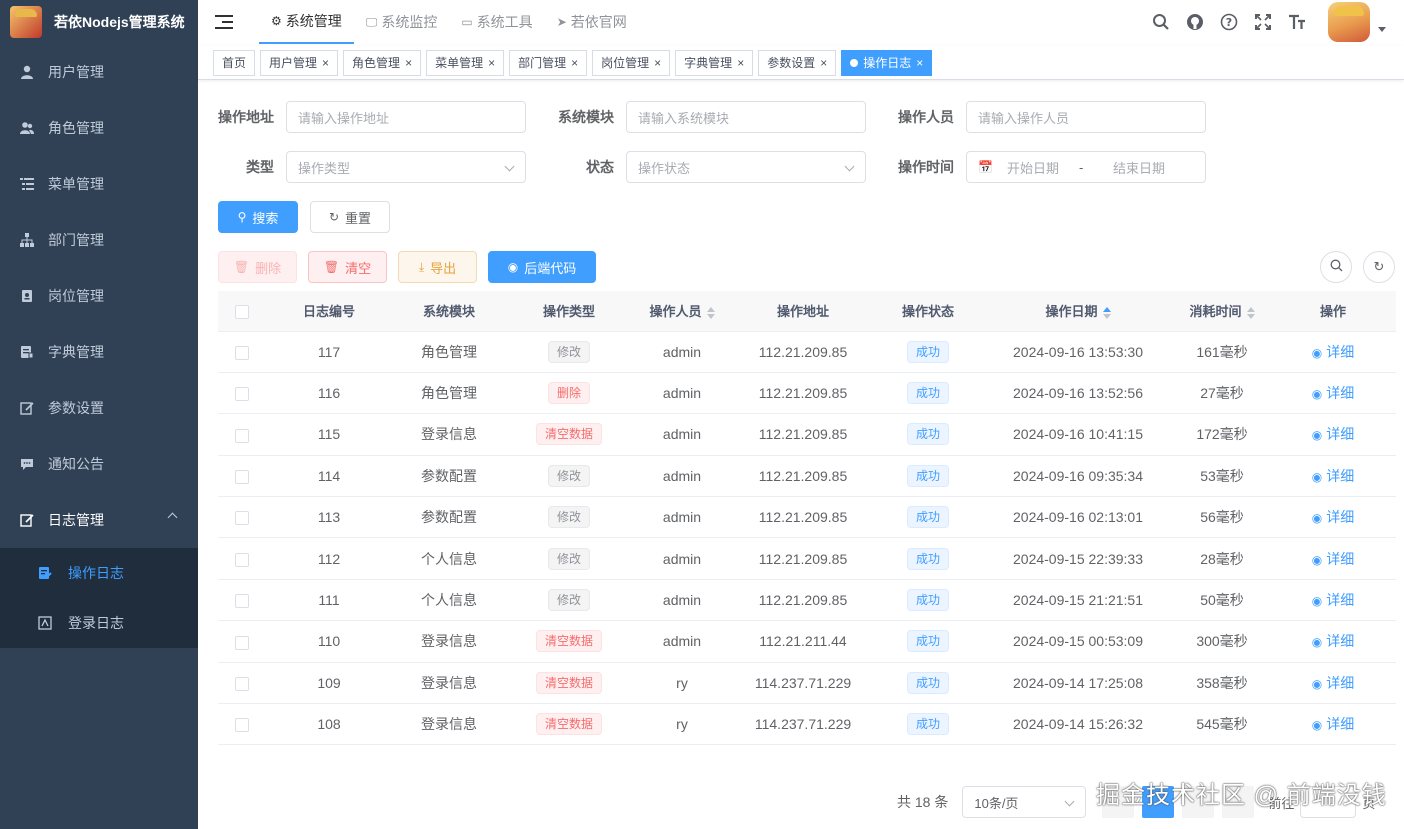 This screenshot has height=829, width=1404. Describe the element at coordinates (1161, 22) in the screenshot. I see `search-icon` at that location.